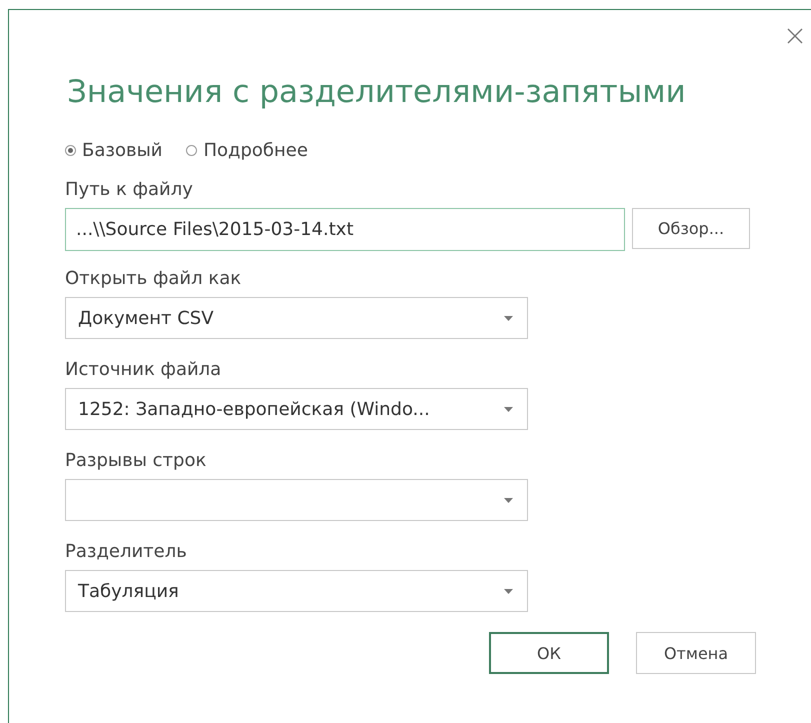  What do you see at coordinates (136, 461) in the screenshot?
I see `field-label: Разрывы строк` at bounding box center [136, 461].